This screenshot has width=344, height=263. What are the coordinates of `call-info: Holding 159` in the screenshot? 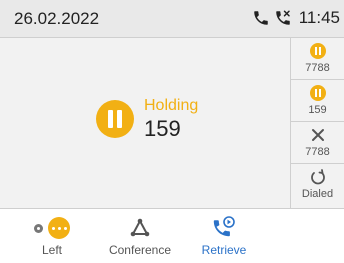 It's located at (171, 119).